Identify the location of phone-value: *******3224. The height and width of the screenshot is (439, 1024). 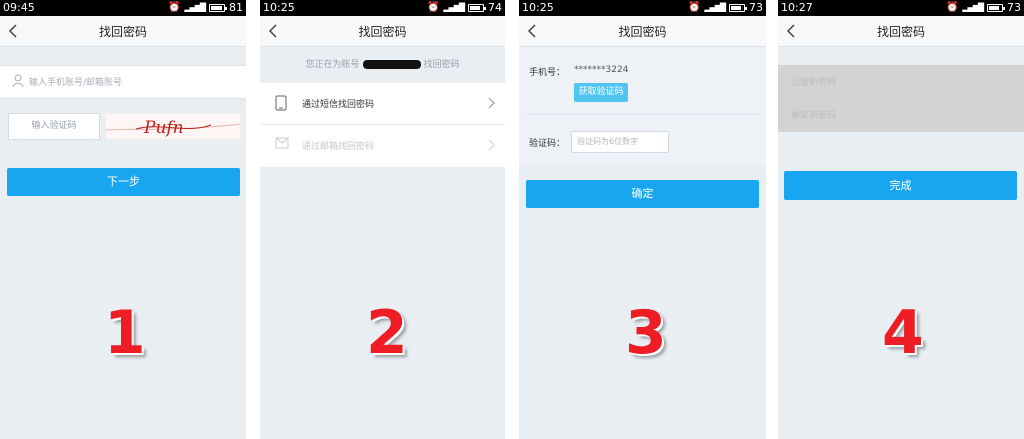
(601, 70).